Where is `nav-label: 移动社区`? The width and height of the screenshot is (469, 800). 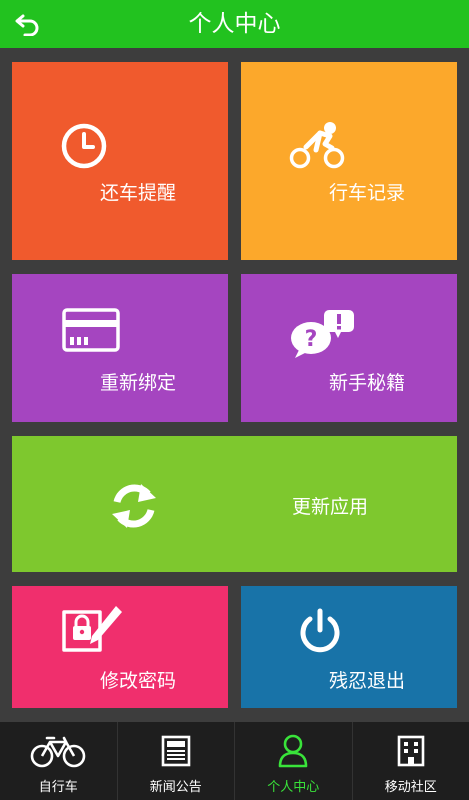 nav-label: 移动社区 is located at coordinates (410, 787).